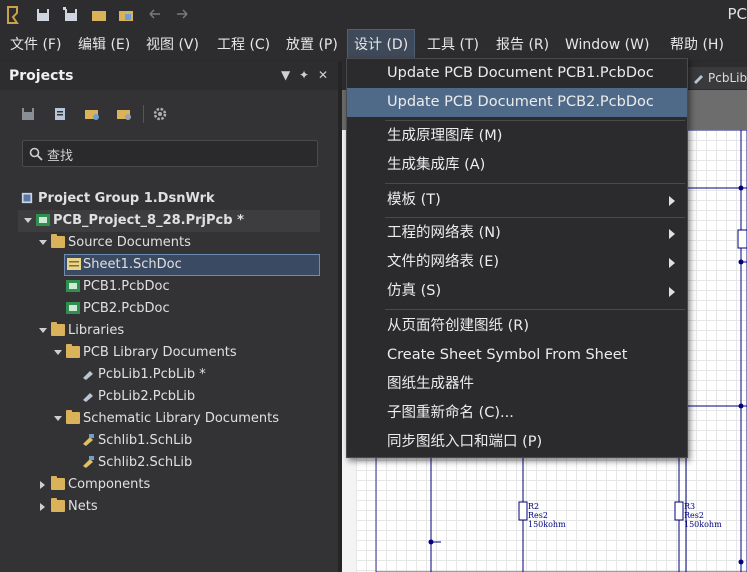 The width and height of the screenshot is (747, 572). Describe the element at coordinates (200, 397) in the screenshot. I see `tree-pcblib2: PcbLib2.PcbLib` at that location.